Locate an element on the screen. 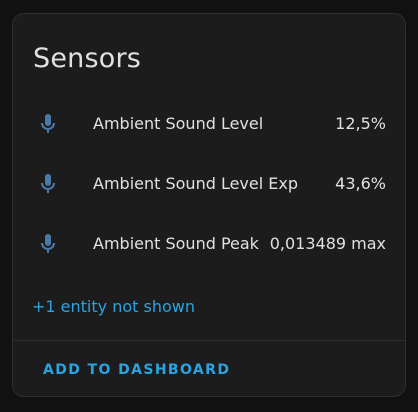 The height and width of the screenshot is (412, 418). entity-state: 12,5% is located at coordinates (360, 123).